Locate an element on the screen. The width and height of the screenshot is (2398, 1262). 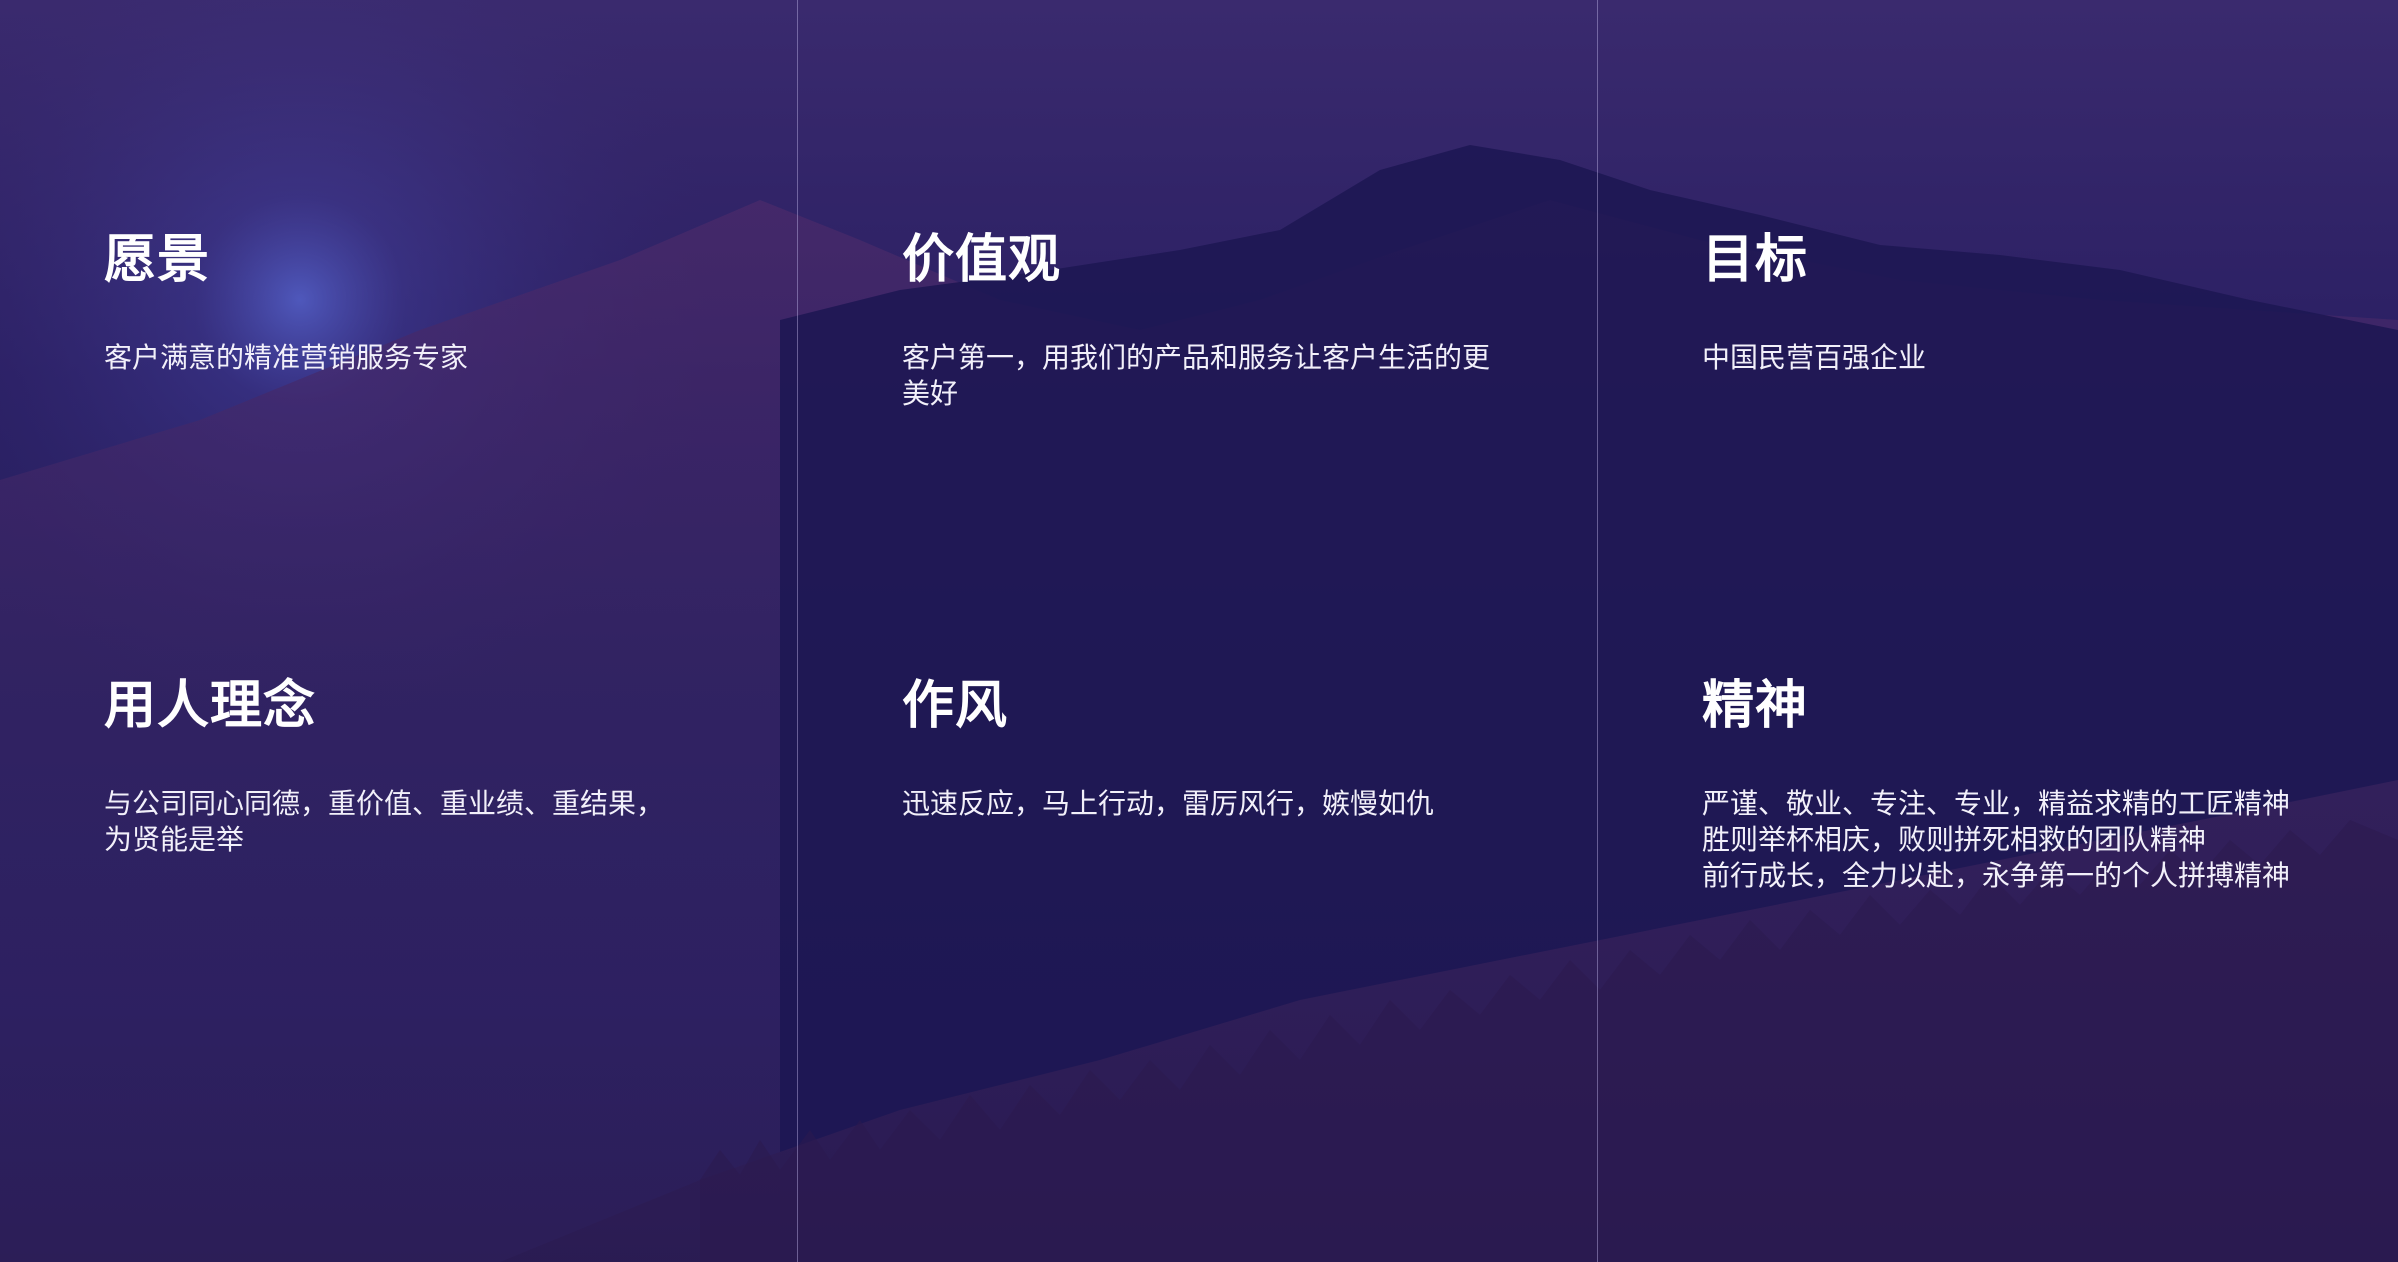
card-text: 与公司同心同德，重价值、重业绩、重结果， 为贤能是举 is located at coordinates (384, 821).